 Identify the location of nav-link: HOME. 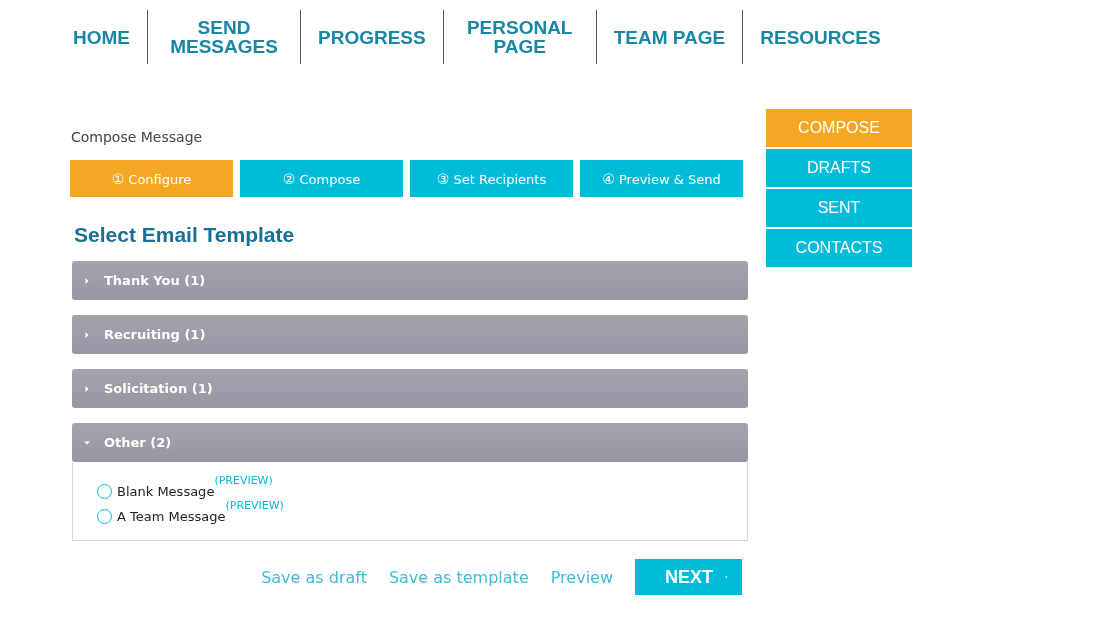
(101, 37).